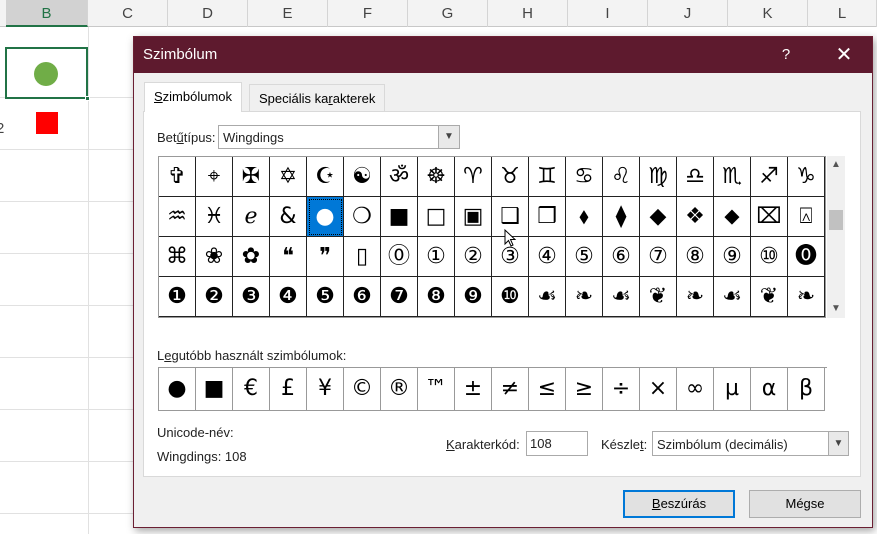 The height and width of the screenshot is (534, 877). What do you see at coordinates (436, 389) in the screenshot?
I see `recent-symbol-cell: ™` at bounding box center [436, 389].